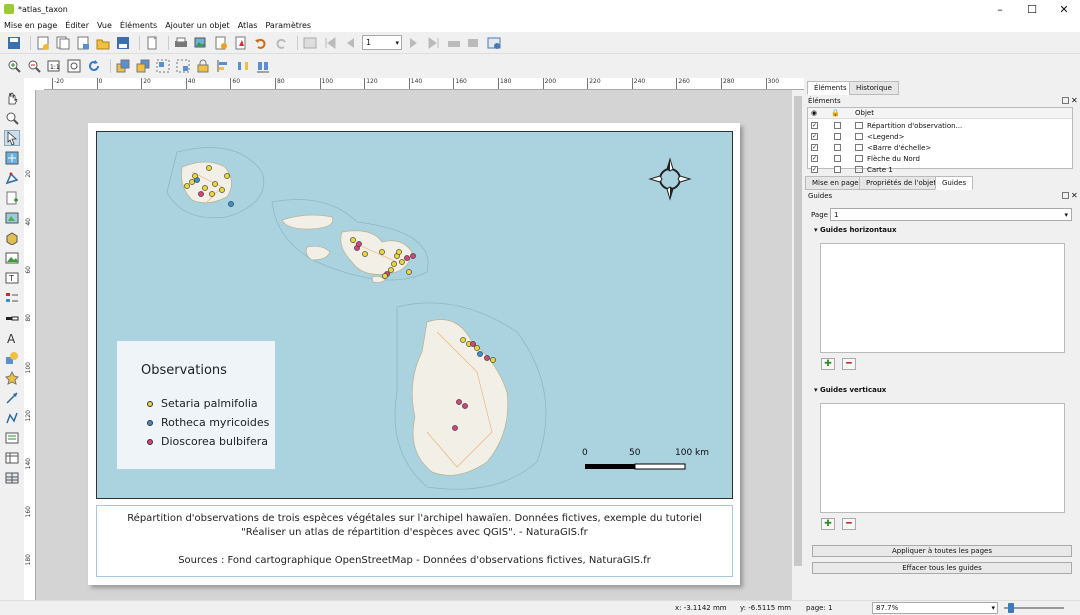  I want to click on atlas-page-combo: 1 ▾, so click(382, 42).